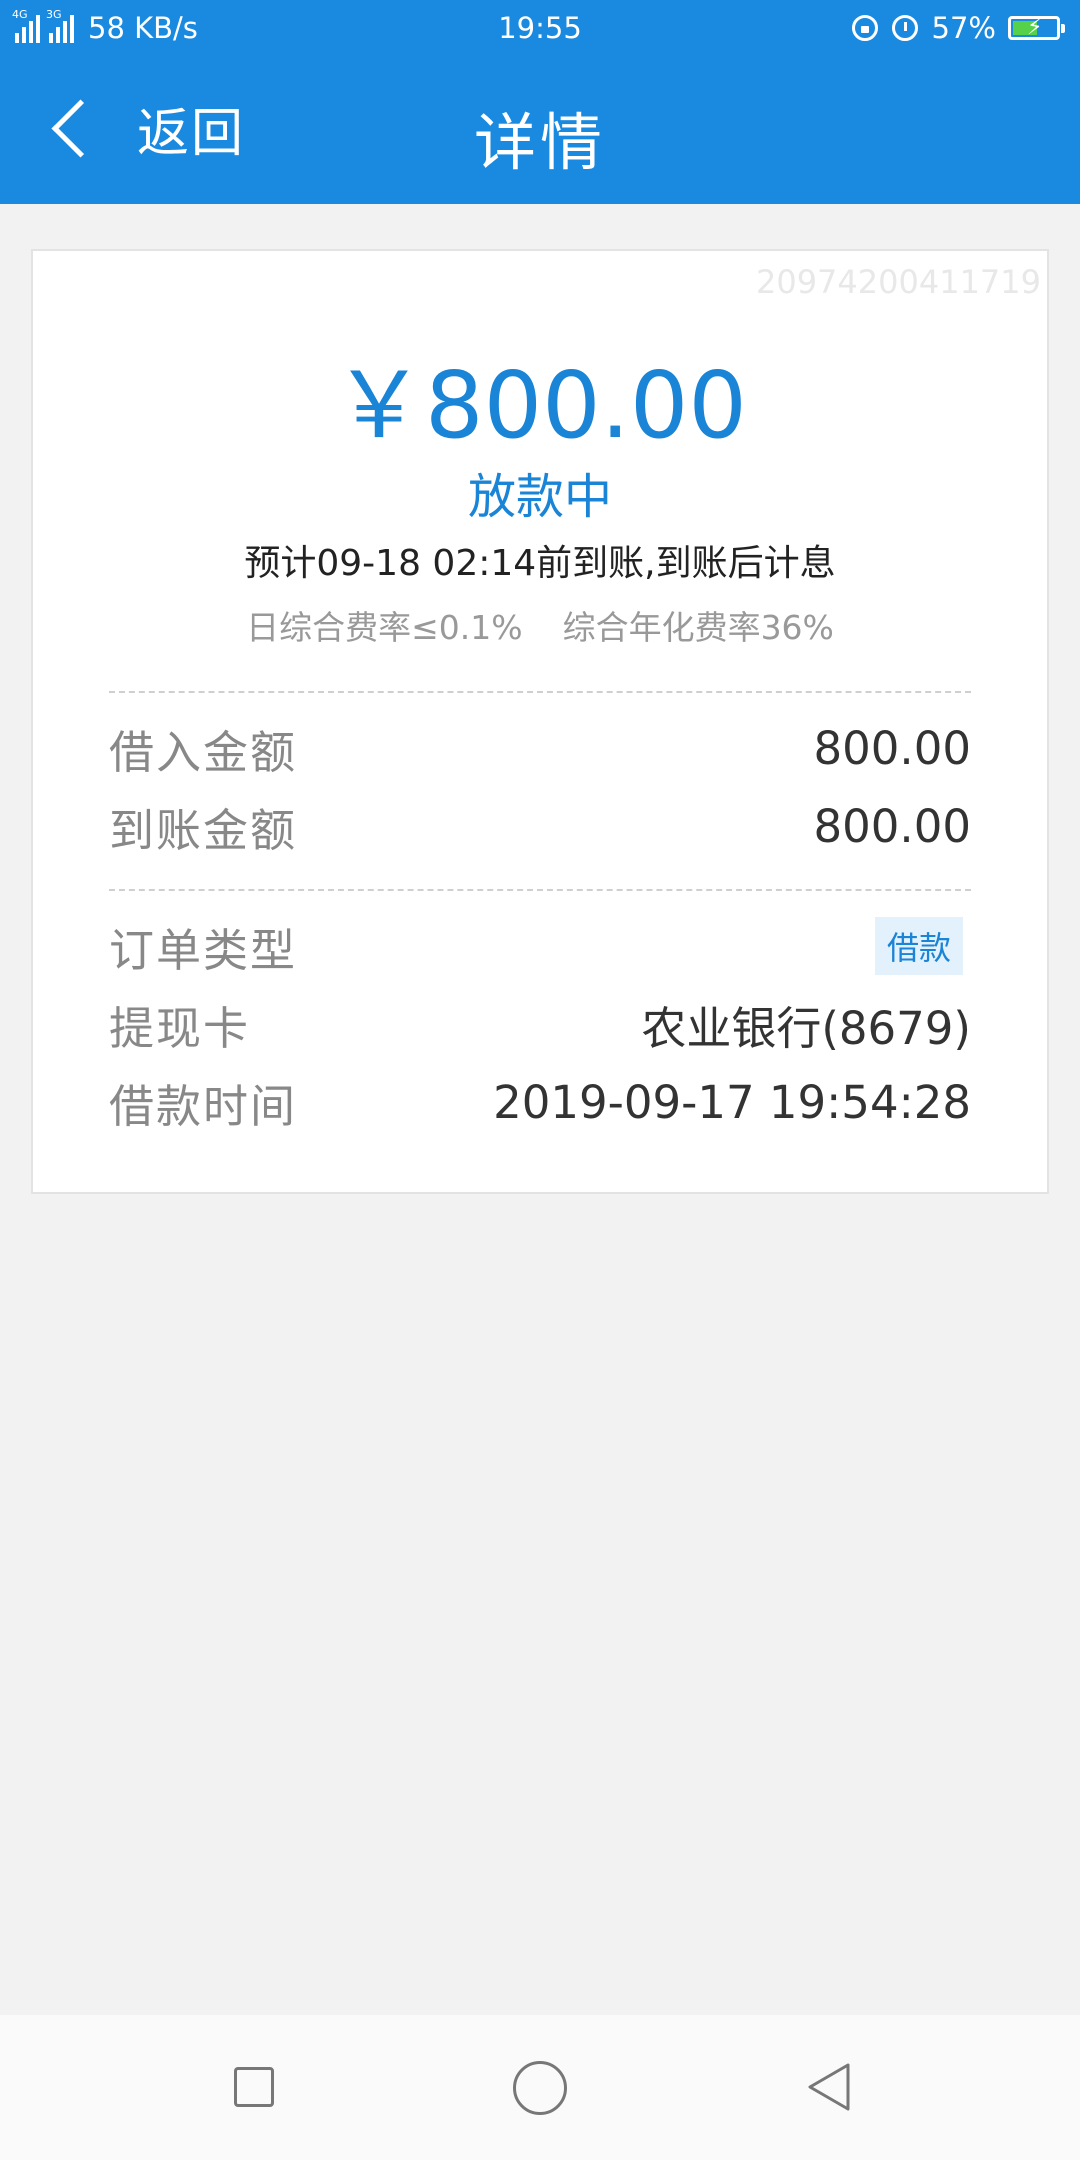  I want to click on daily-rate: 日综合费率≤0.1%, so click(384, 627).